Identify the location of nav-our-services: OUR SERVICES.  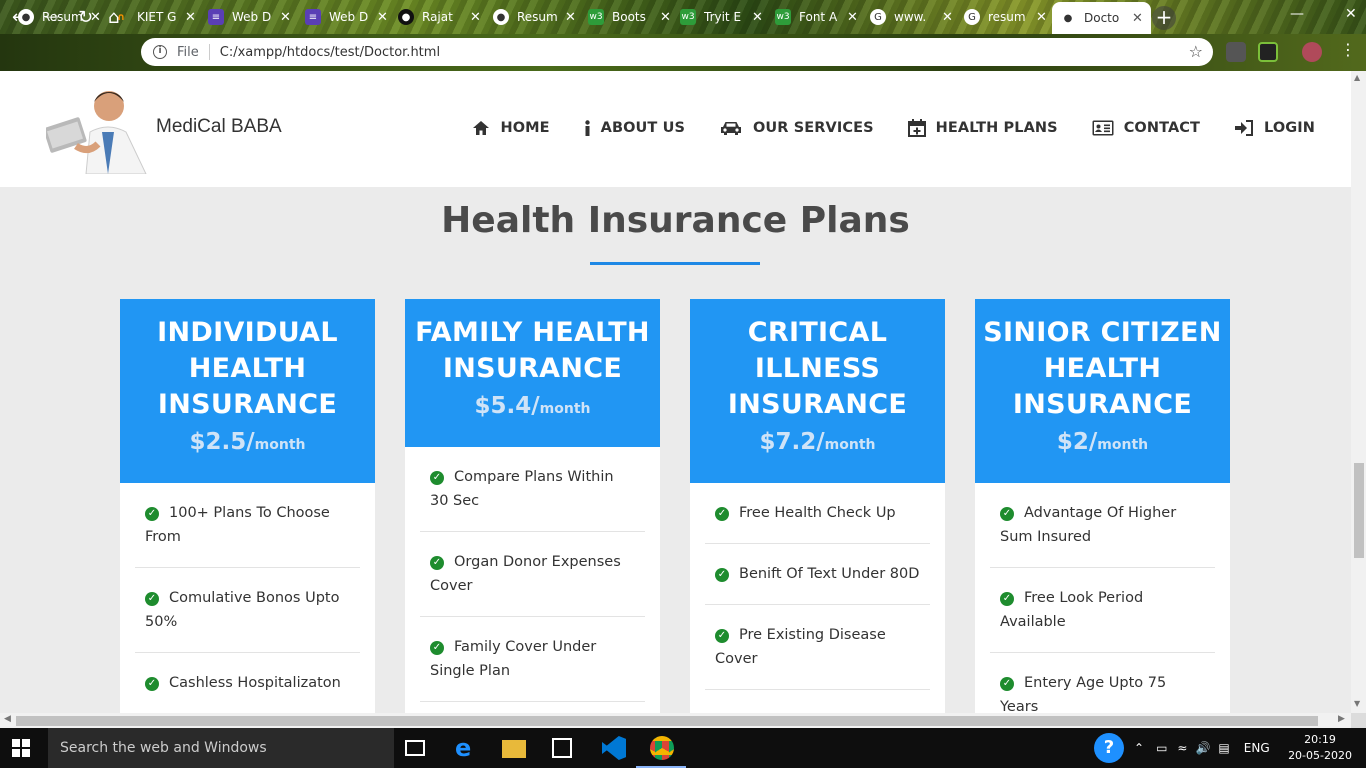
(796, 128).